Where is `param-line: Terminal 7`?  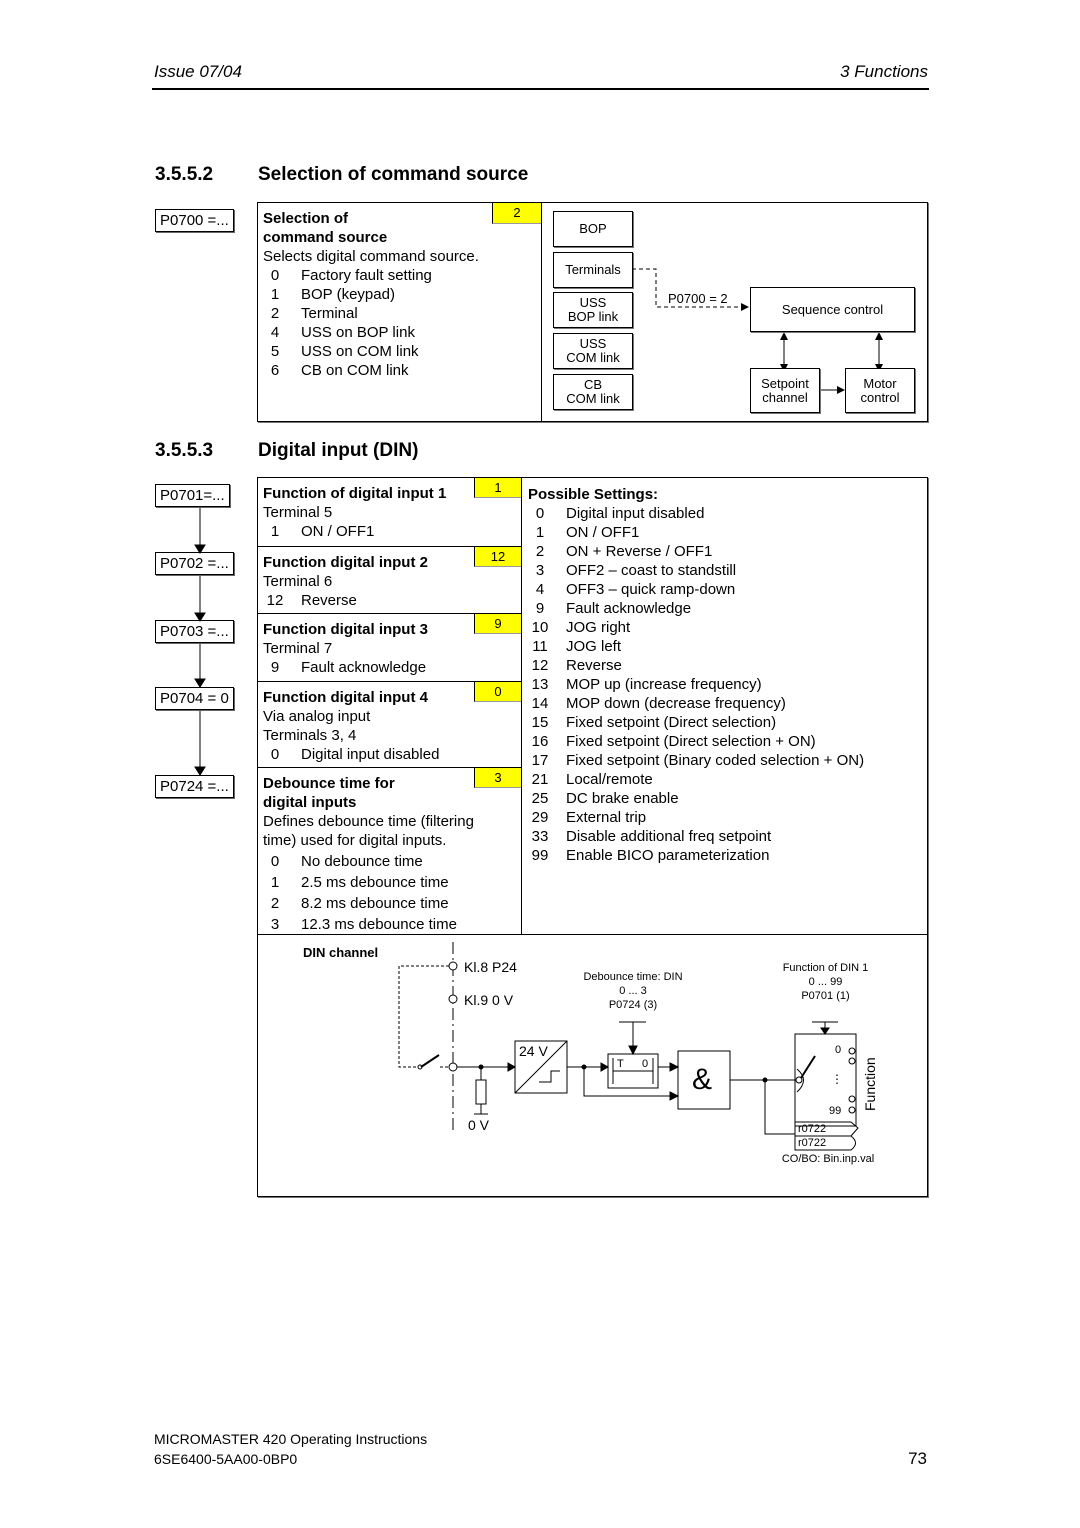
param-line: Terminal 7 is located at coordinates (298, 648).